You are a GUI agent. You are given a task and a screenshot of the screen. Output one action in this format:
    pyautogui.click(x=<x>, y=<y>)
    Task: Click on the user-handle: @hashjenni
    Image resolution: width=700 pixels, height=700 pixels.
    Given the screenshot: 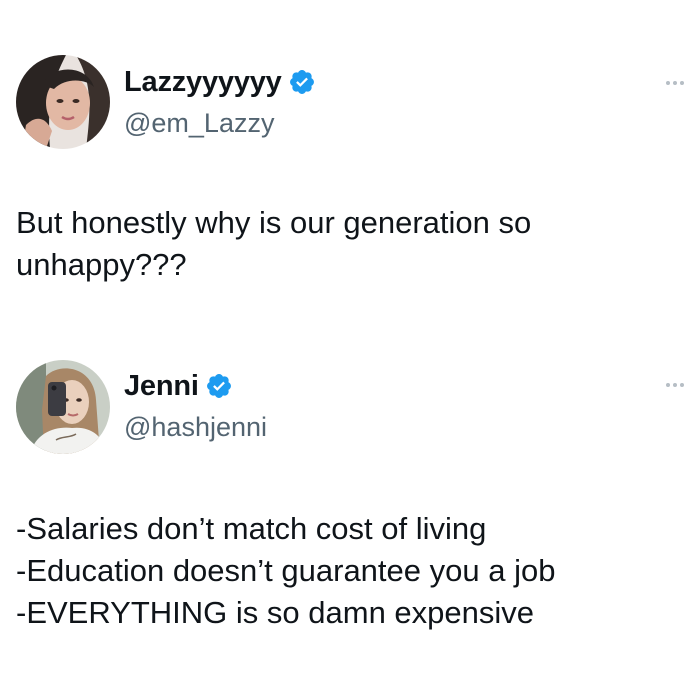 What is the action you would take?
    pyautogui.click(x=195, y=427)
    